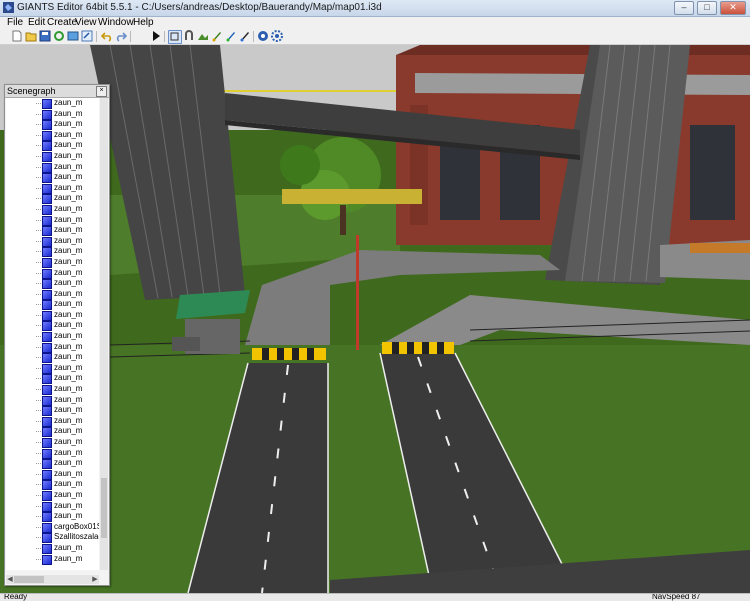 This screenshot has height=601, width=750. What do you see at coordinates (189, 36) in the screenshot?
I see `magnet-icon` at bounding box center [189, 36].